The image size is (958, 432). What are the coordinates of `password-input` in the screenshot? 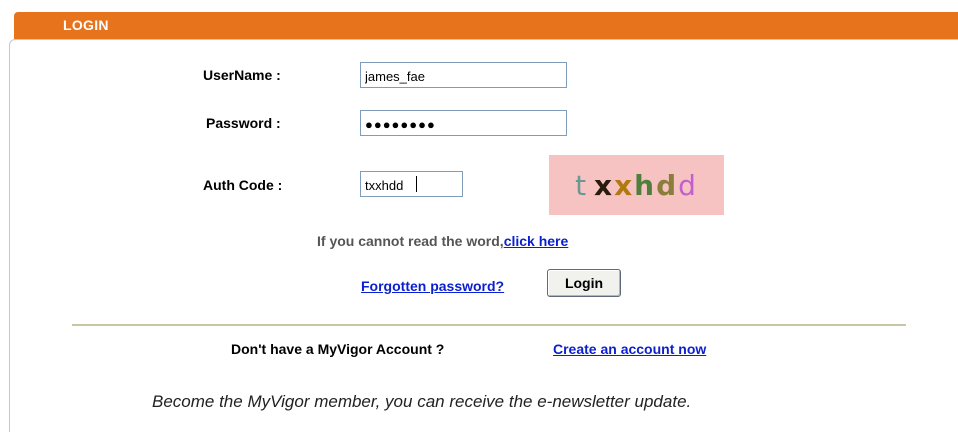 It's located at (463, 123).